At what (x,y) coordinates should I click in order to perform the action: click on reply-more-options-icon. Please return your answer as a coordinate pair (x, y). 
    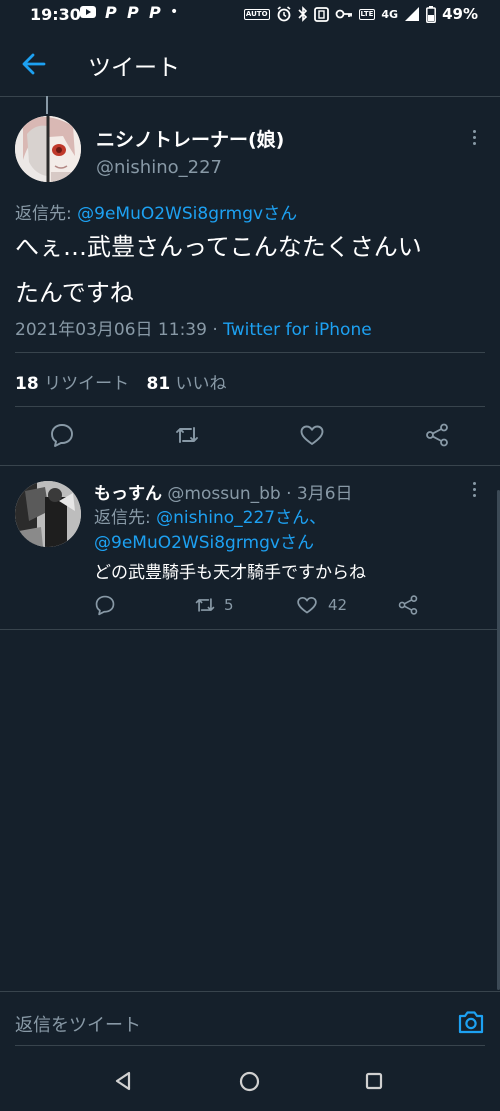
    Looking at the image, I should click on (475, 489).